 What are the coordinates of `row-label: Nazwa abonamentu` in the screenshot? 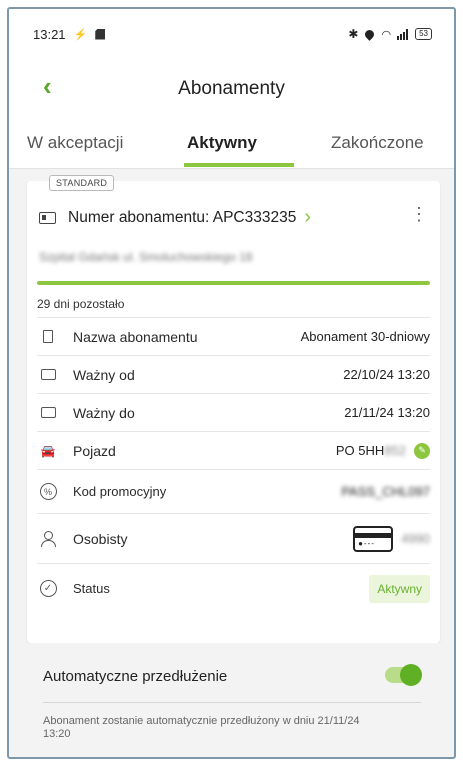 It's located at (135, 336).